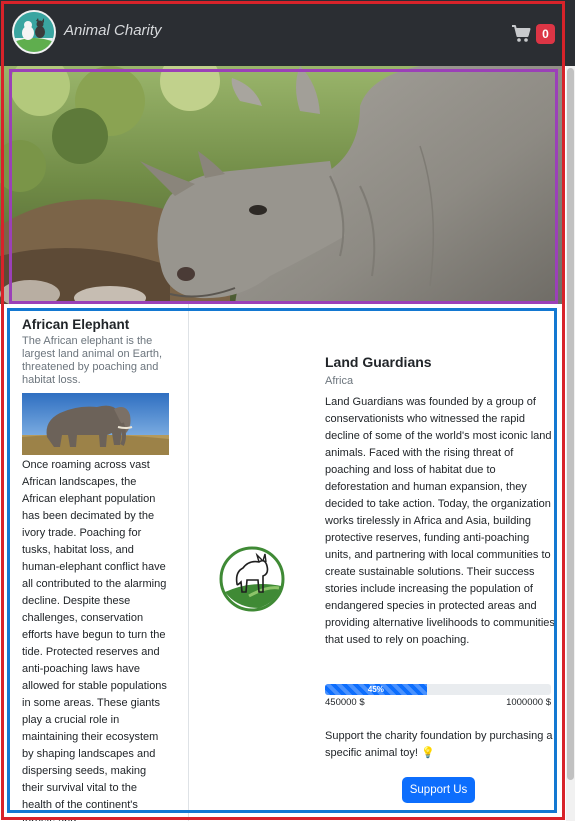 The image size is (575, 821). I want to click on cart-count-badge: 0, so click(545, 34).